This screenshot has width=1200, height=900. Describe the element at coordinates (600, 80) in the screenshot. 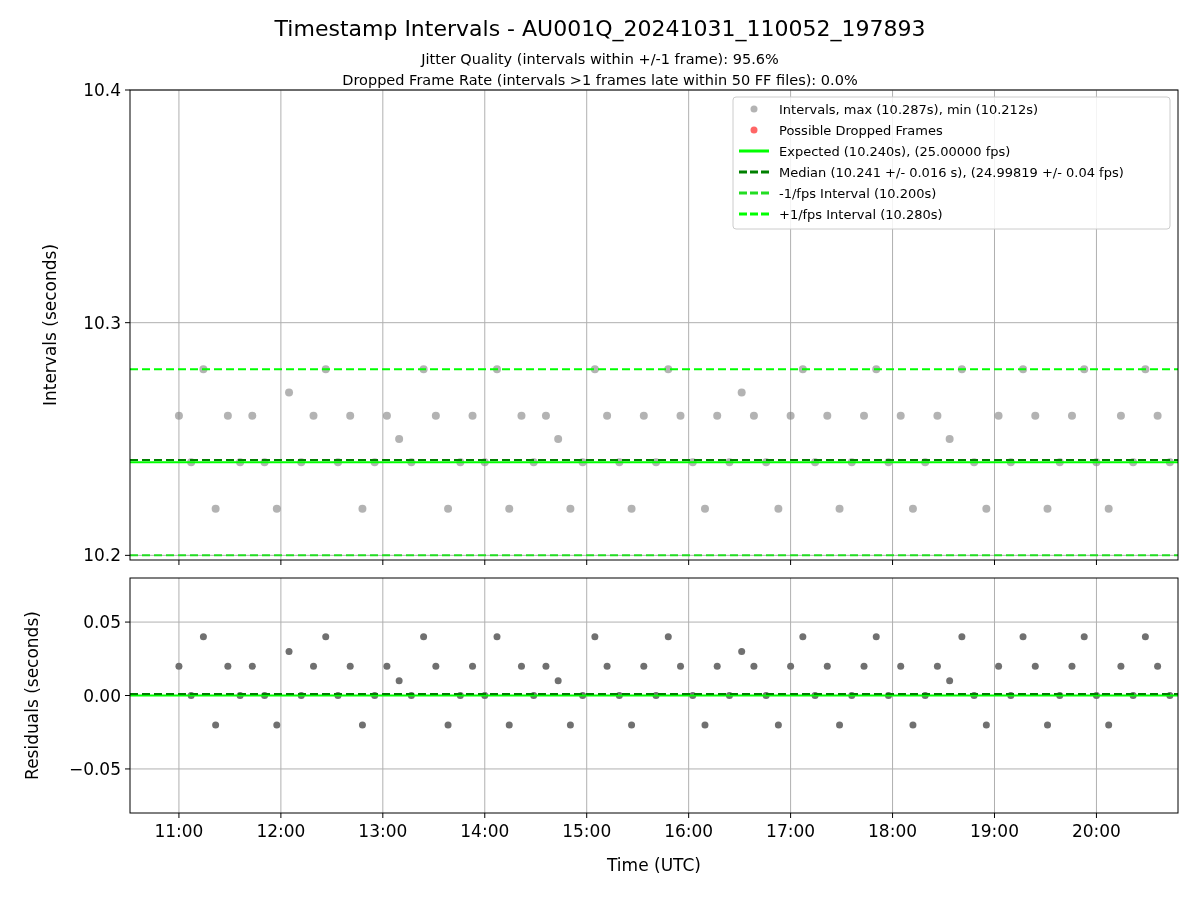

I see `chart-subtitle: Dropped Frame Rate (intervals >1 frames late within 50 FF files): 0.0%` at that location.